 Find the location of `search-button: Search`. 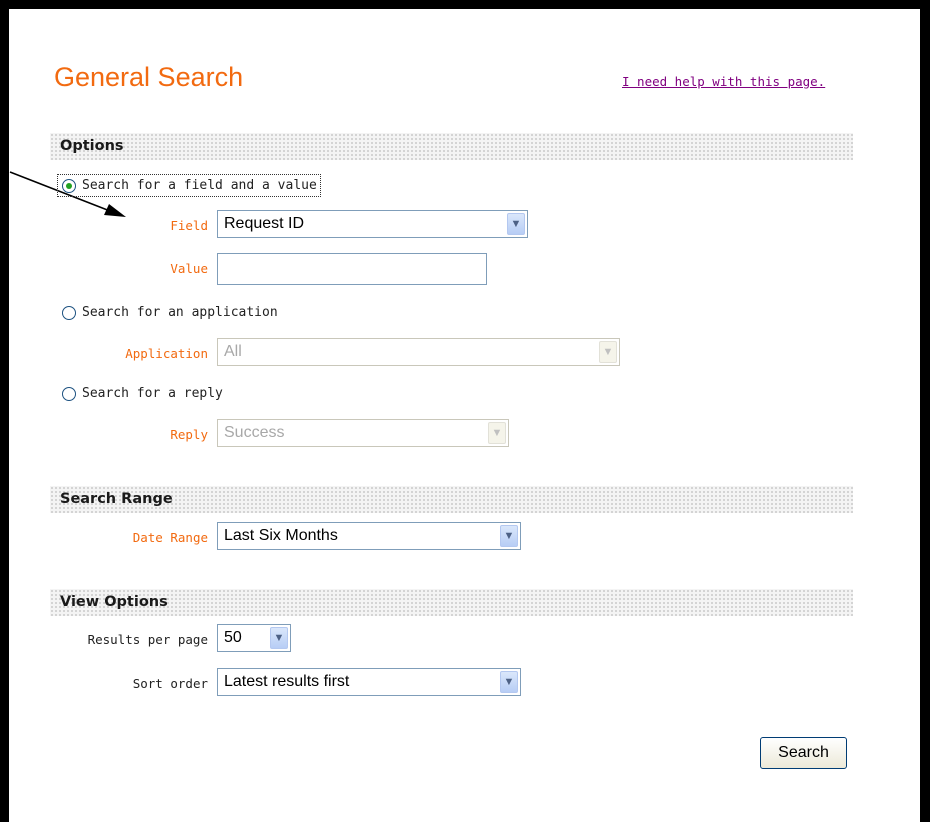

search-button: Search is located at coordinates (803, 753).